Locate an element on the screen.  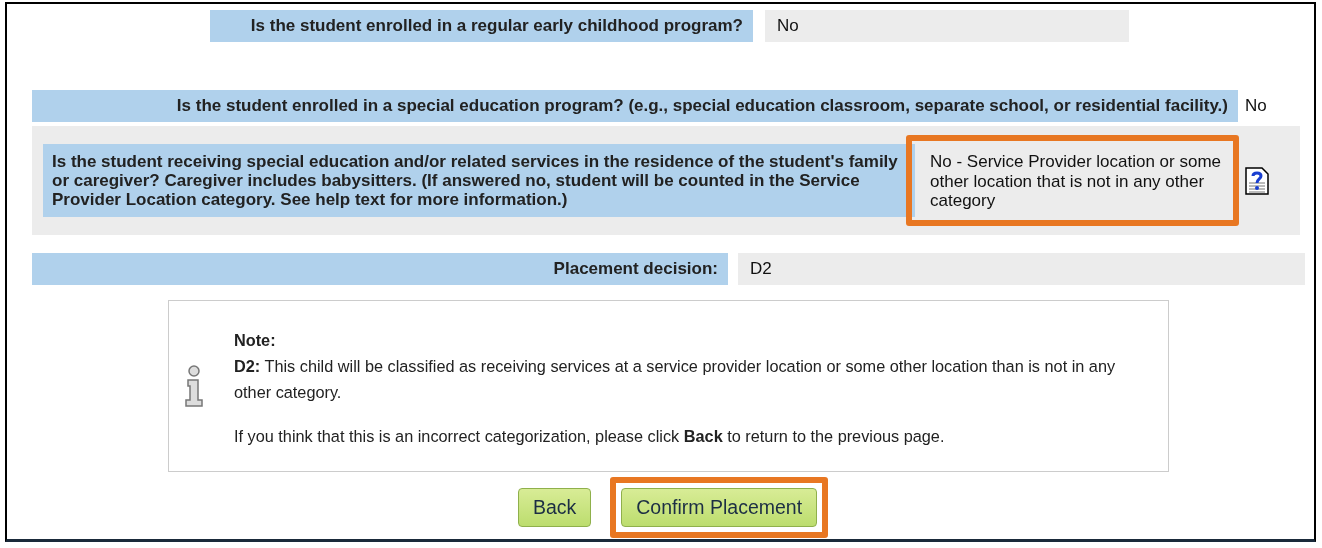
note-text: D2: This child will be classified as receiving services at a service provider location or some other location than is not in any other category. is located at coordinates (675, 379).